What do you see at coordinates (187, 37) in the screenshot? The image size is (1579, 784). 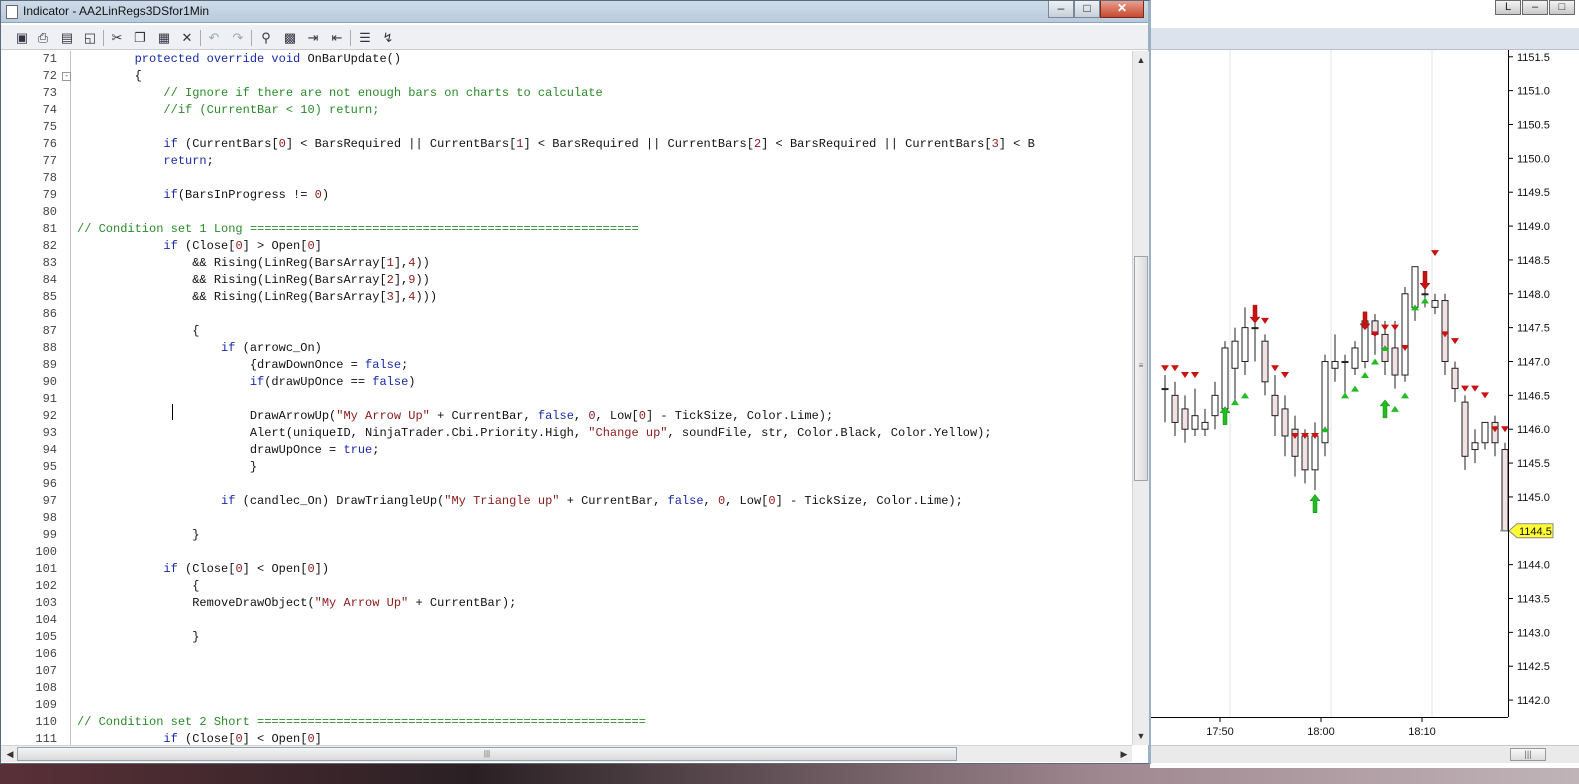 I see `delete-icon: ✕` at bounding box center [187, 37].